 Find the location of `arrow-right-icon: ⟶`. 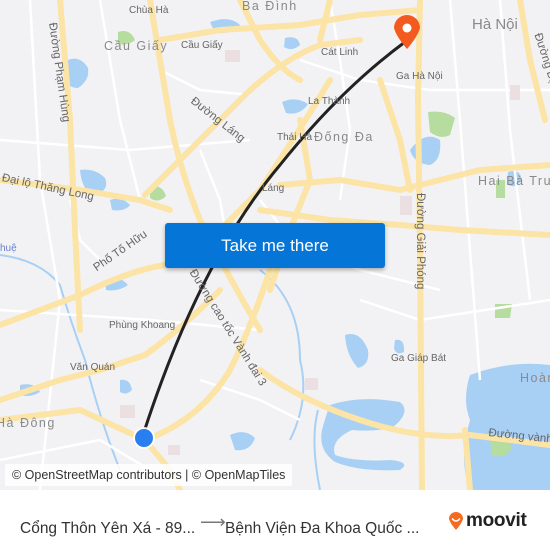

arrow-right-icon: ⟶ is located at coordinates (213, 522).